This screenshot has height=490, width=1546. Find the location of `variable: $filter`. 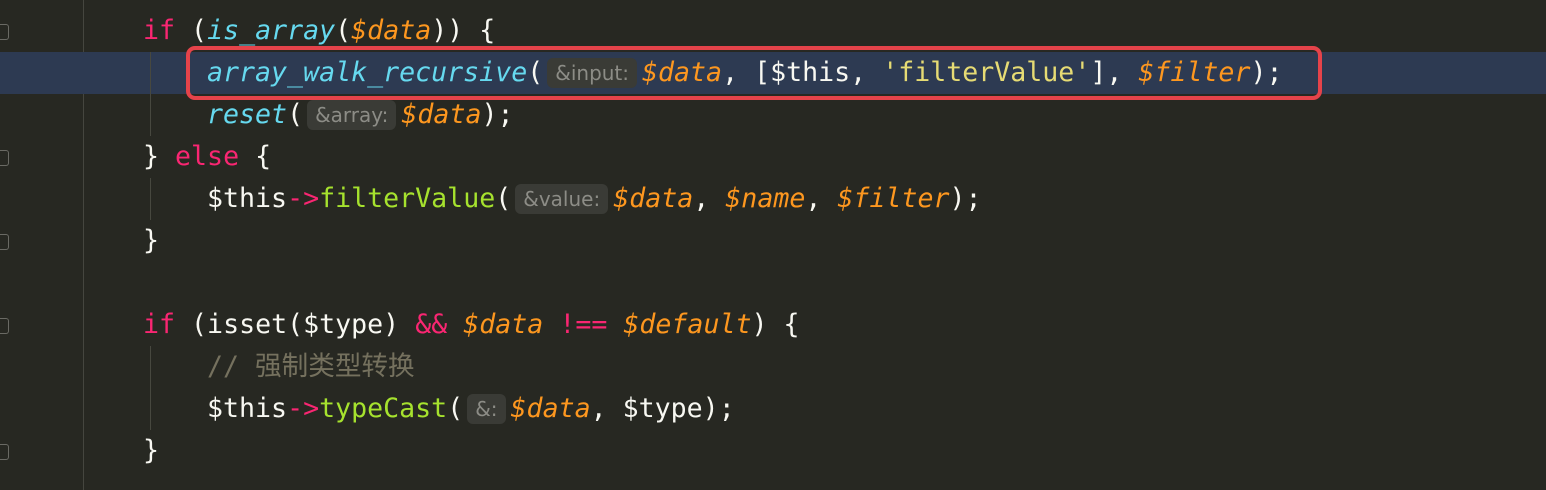

variable: $filter is located at coordinates (893, 198).